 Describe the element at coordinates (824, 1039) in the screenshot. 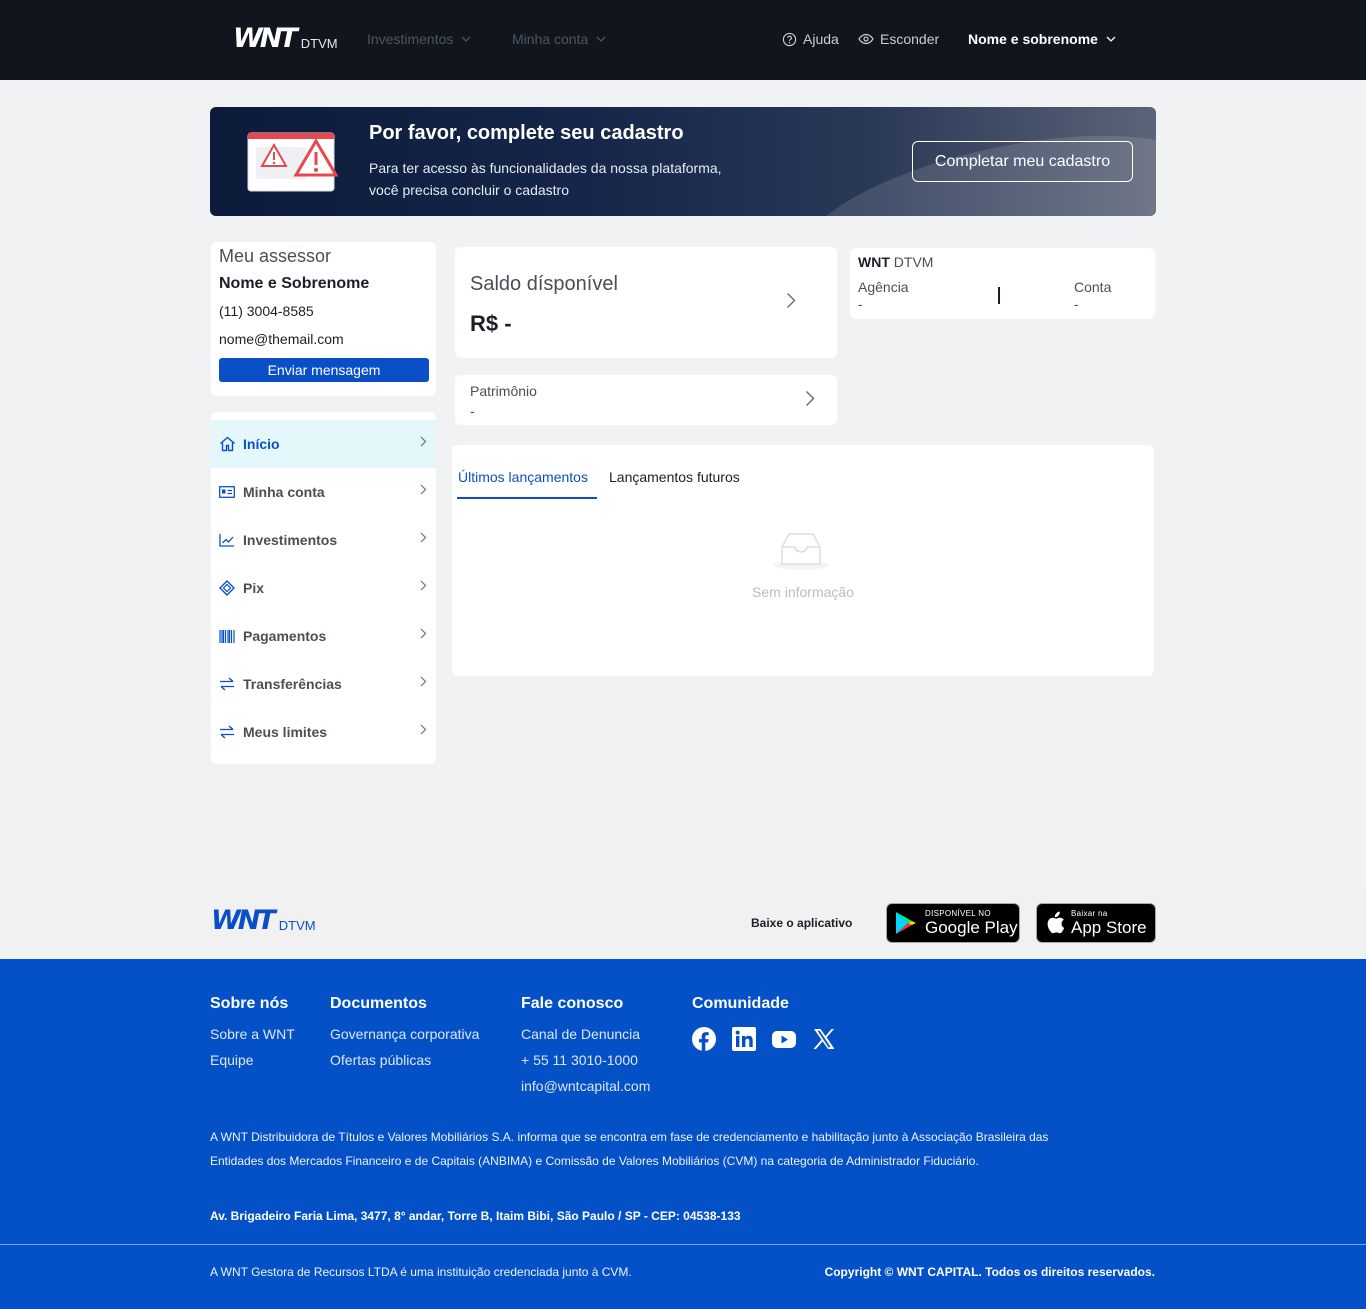

I see `x-icon` at that location.